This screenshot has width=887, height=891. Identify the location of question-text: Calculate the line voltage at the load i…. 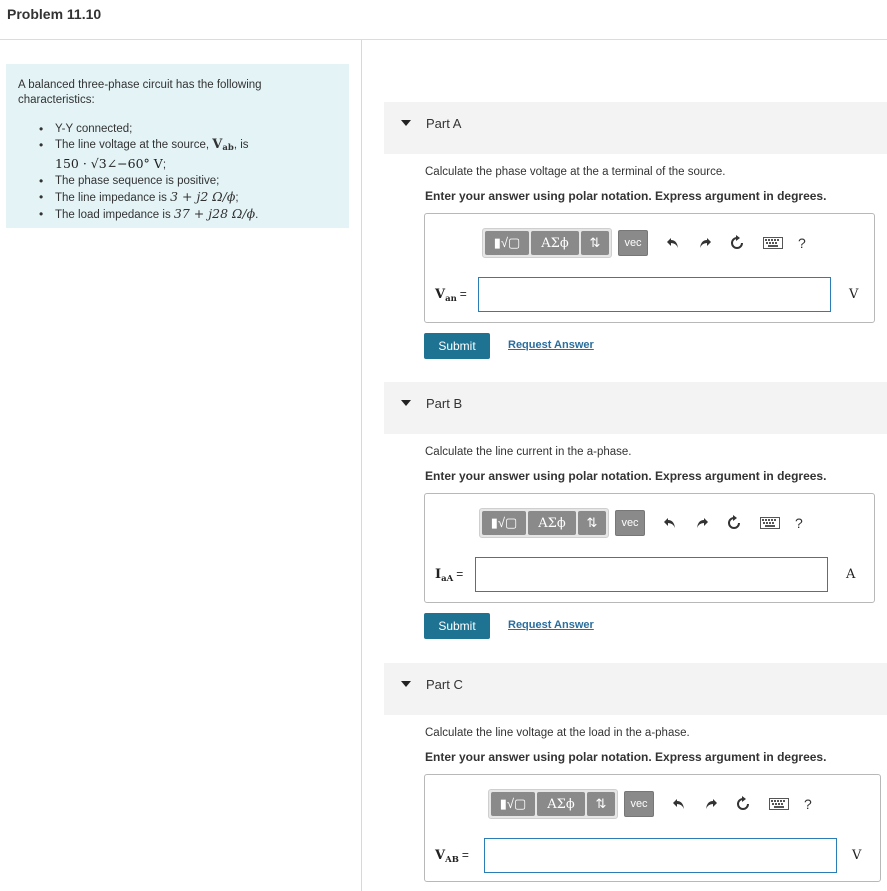
(557, 733).